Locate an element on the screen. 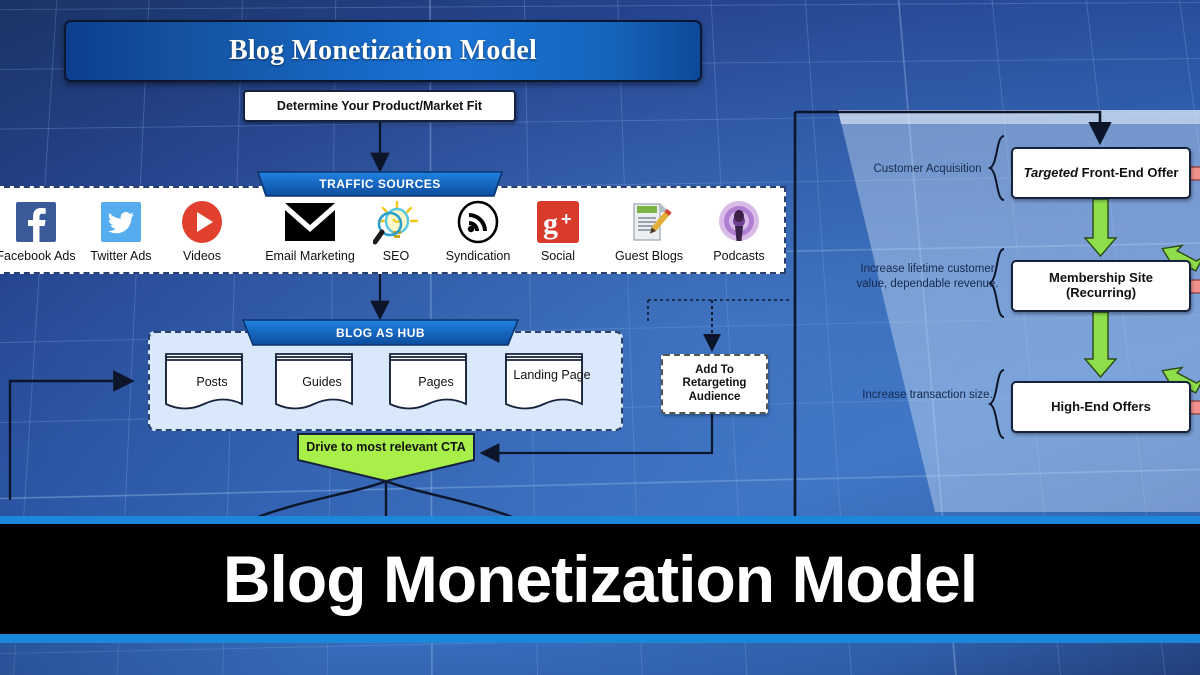 Image resolution: width=1200 pixels, height=675 pixels. funnel-box-label: High-End Offers is located at coordinates (1101, 406).